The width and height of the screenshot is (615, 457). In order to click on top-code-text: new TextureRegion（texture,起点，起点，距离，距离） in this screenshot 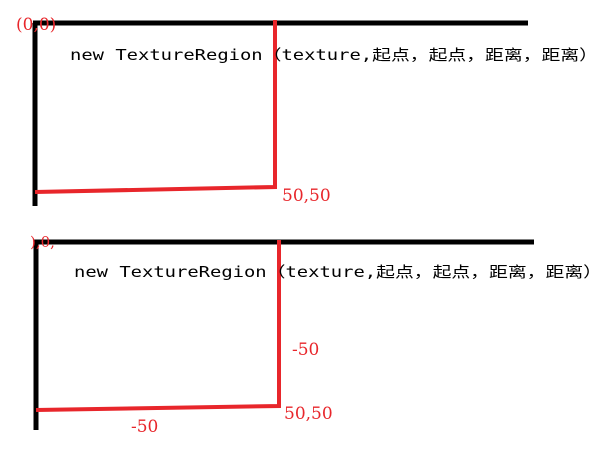, I will do `click(334, 55)`.